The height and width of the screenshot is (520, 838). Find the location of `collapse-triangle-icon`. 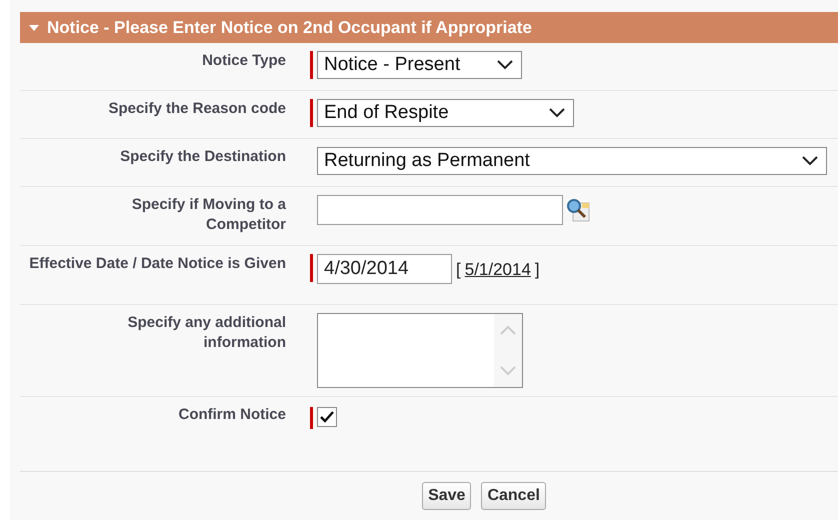

collapse-triangle-icon is located at coordinates (34, 28).